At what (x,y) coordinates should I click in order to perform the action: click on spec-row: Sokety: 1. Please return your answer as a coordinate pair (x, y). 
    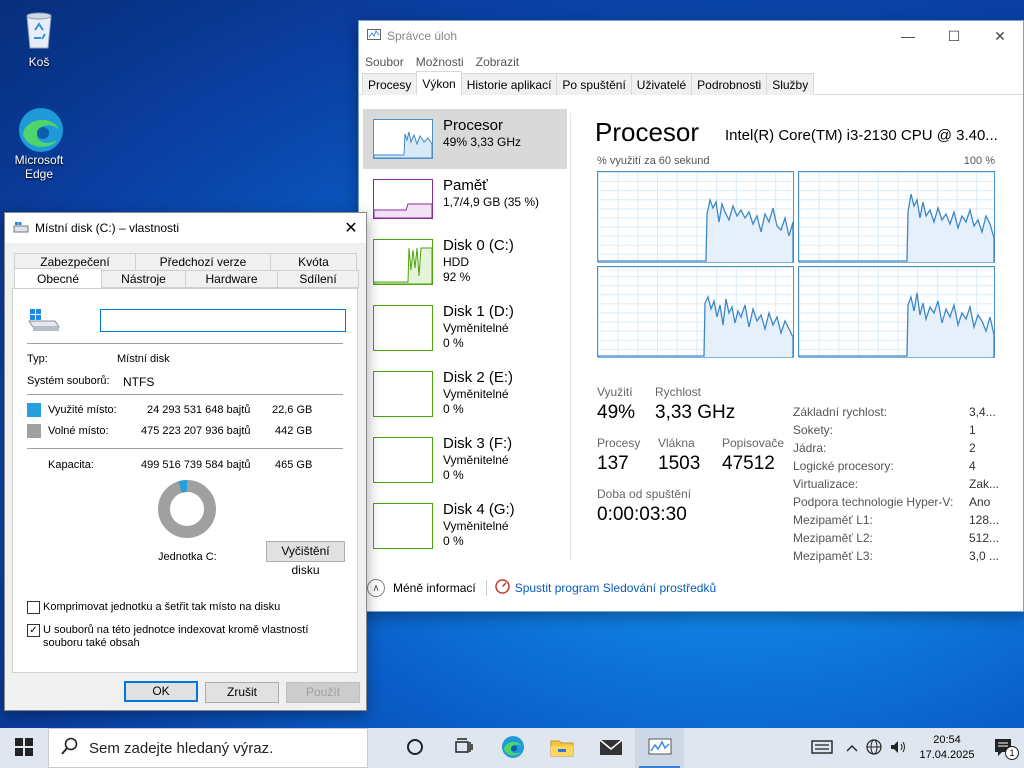
    Looking at the image, I should click on (899, 430).